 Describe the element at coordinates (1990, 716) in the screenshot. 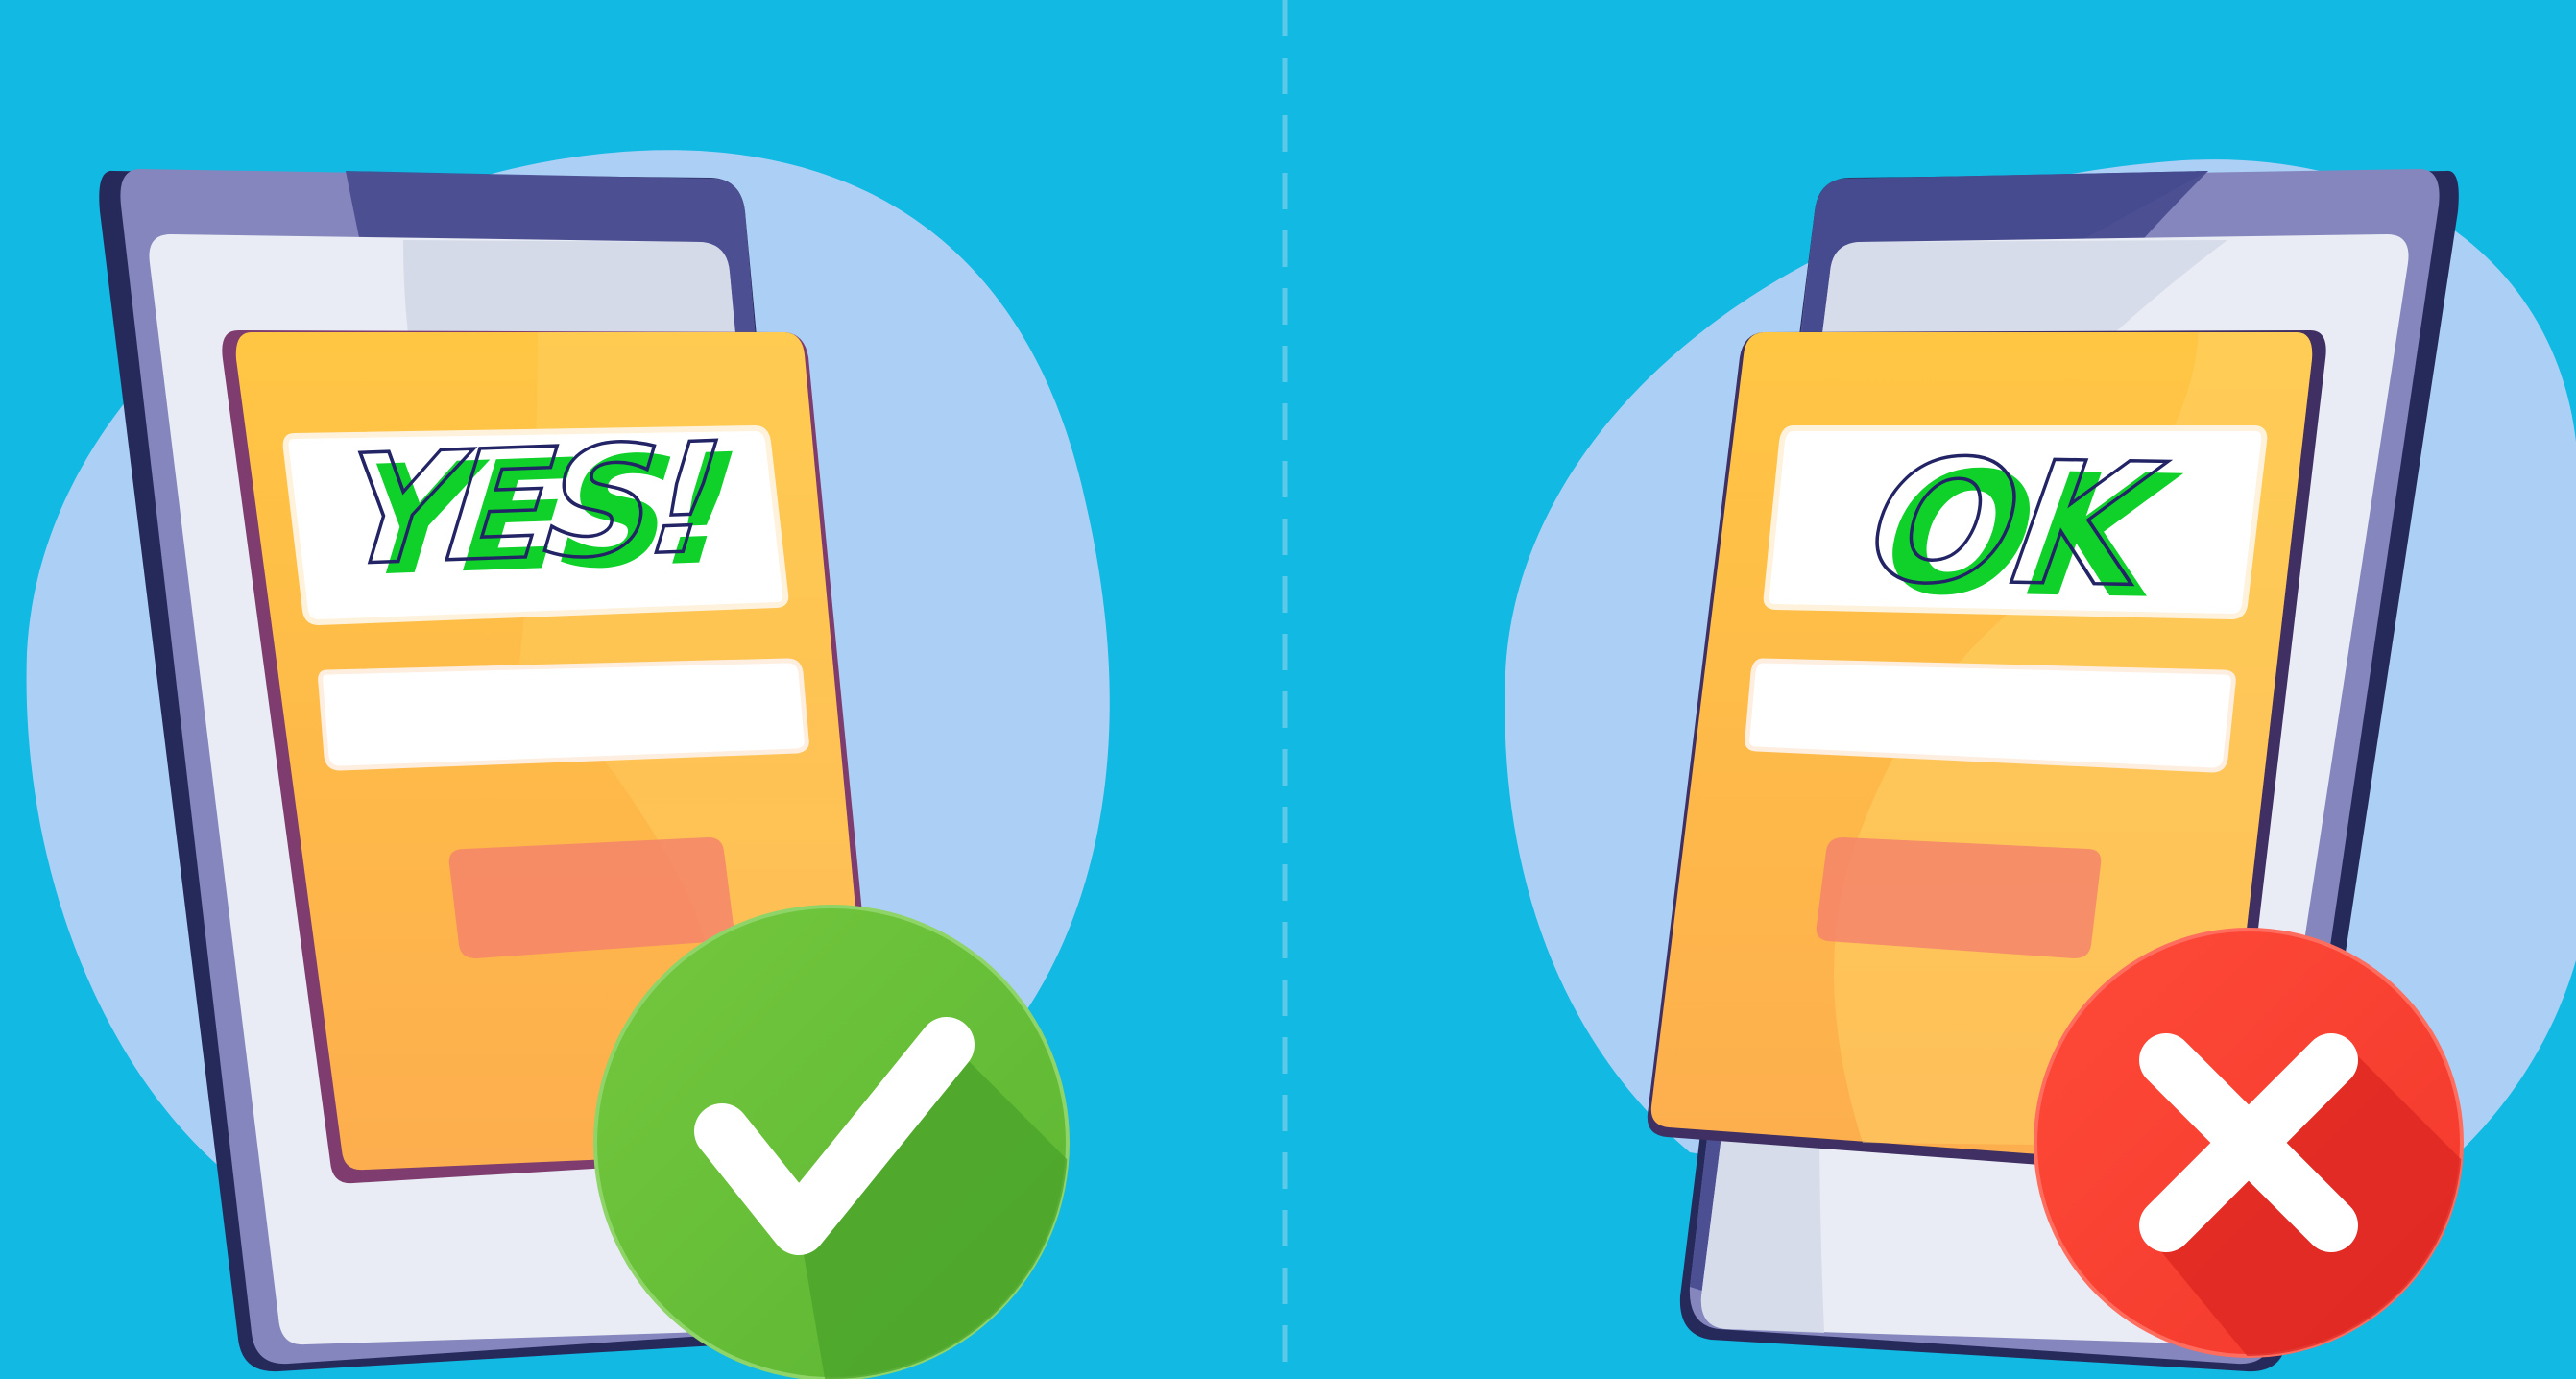

I see `right-input-field` at that location.